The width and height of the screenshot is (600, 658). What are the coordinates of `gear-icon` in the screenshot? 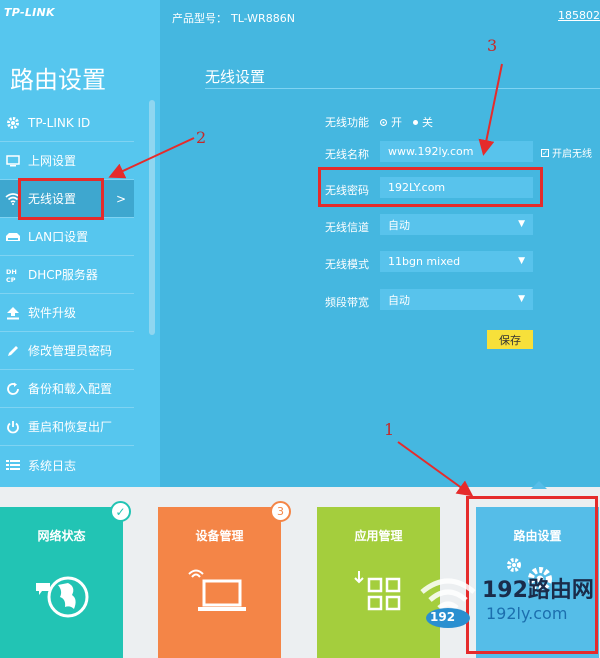 It's located at (13, 123).